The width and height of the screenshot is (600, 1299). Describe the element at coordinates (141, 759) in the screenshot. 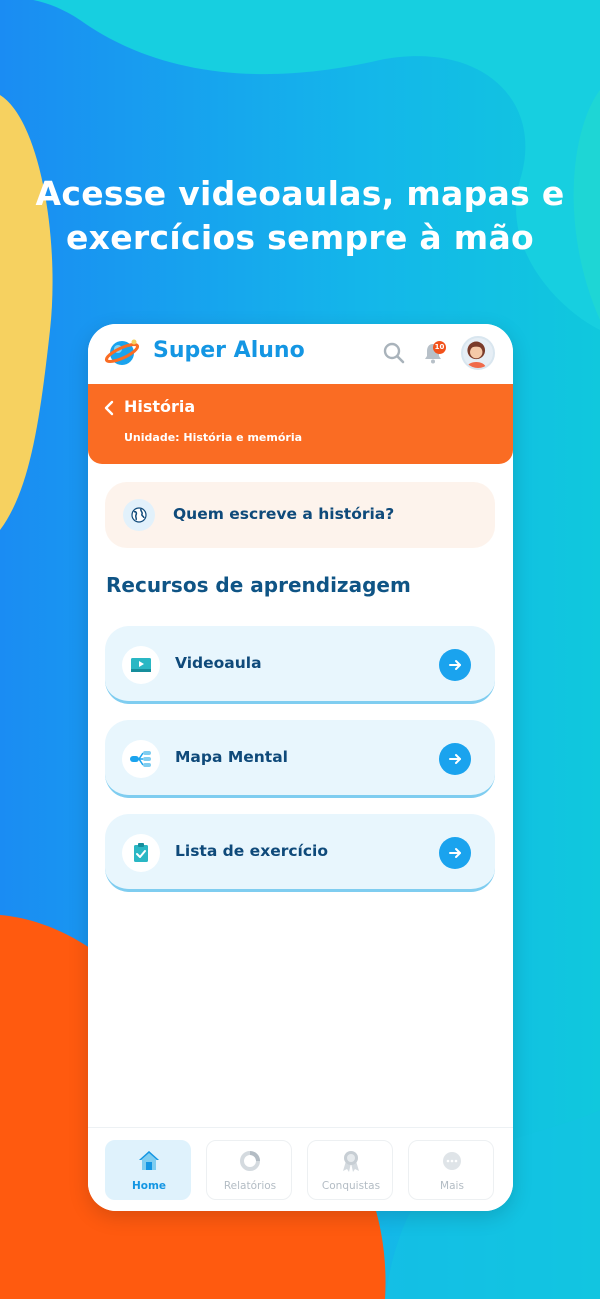

I see `mind-map-icon` at that location.